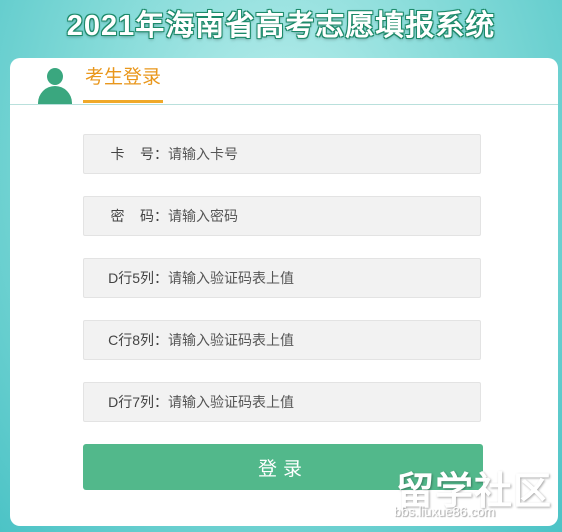  I want to click on verify-code-field-d5: D行5列：, so click(282, 278).